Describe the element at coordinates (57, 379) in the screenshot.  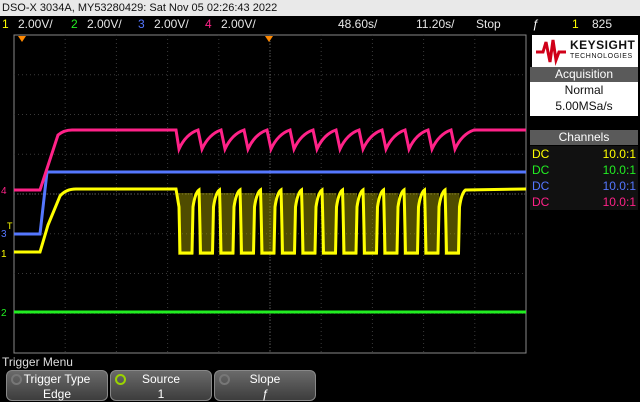
I see `softkey-label: Trigger Type` at that location.